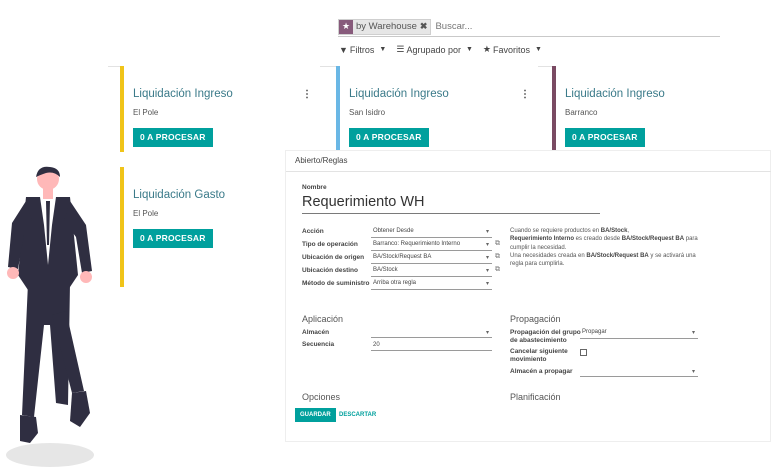  I want to click on search-bar: ★ by Warehouse ✖, so click(529, 27).